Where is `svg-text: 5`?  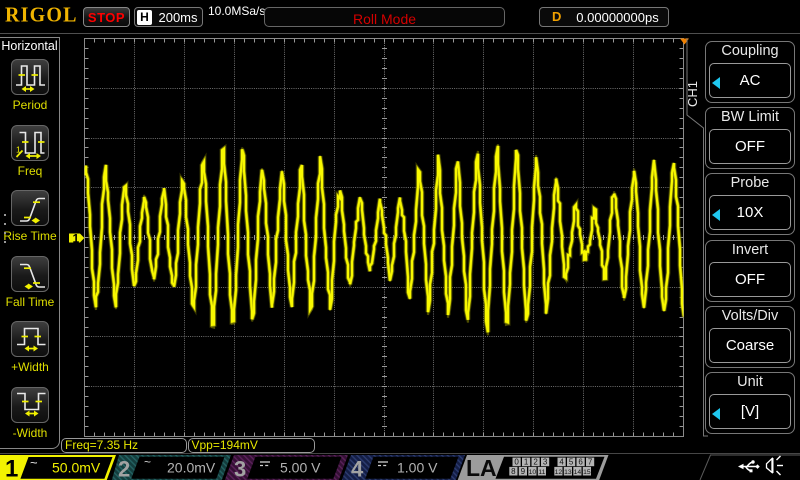 svg-text: 5 is located at coordinates (571, 462).